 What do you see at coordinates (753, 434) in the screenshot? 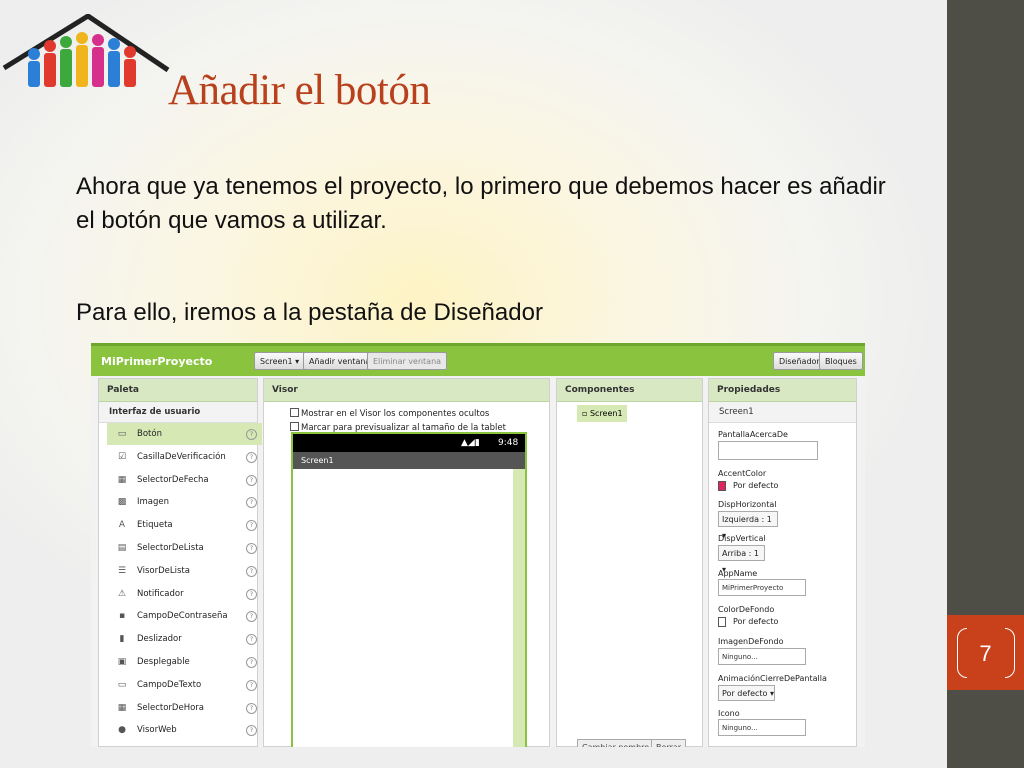
I see `about-label: PantallaAcercaDe` at bounding box center [753, 434].